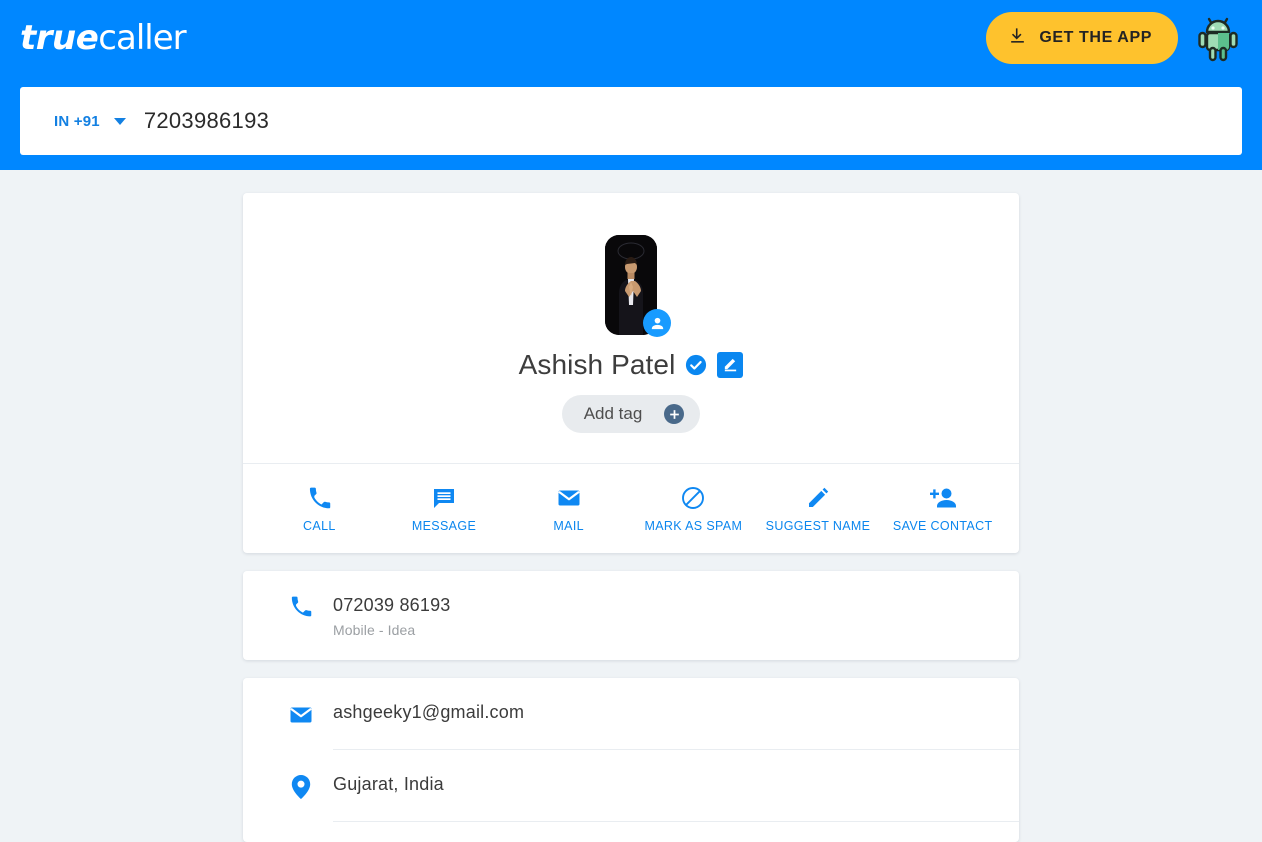 This screenshot has width=1262, height=842. What do you see at coordinates (818, 498) in the screenshot?
I see `pencil-icon` at bounding box center [818, 498].